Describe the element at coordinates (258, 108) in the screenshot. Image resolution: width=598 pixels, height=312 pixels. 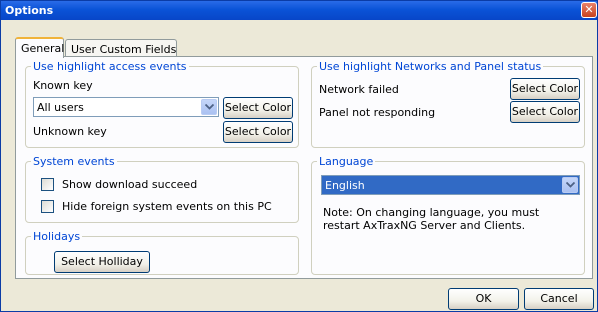
I see `known-key-select-color-button: Select Color` at that location.